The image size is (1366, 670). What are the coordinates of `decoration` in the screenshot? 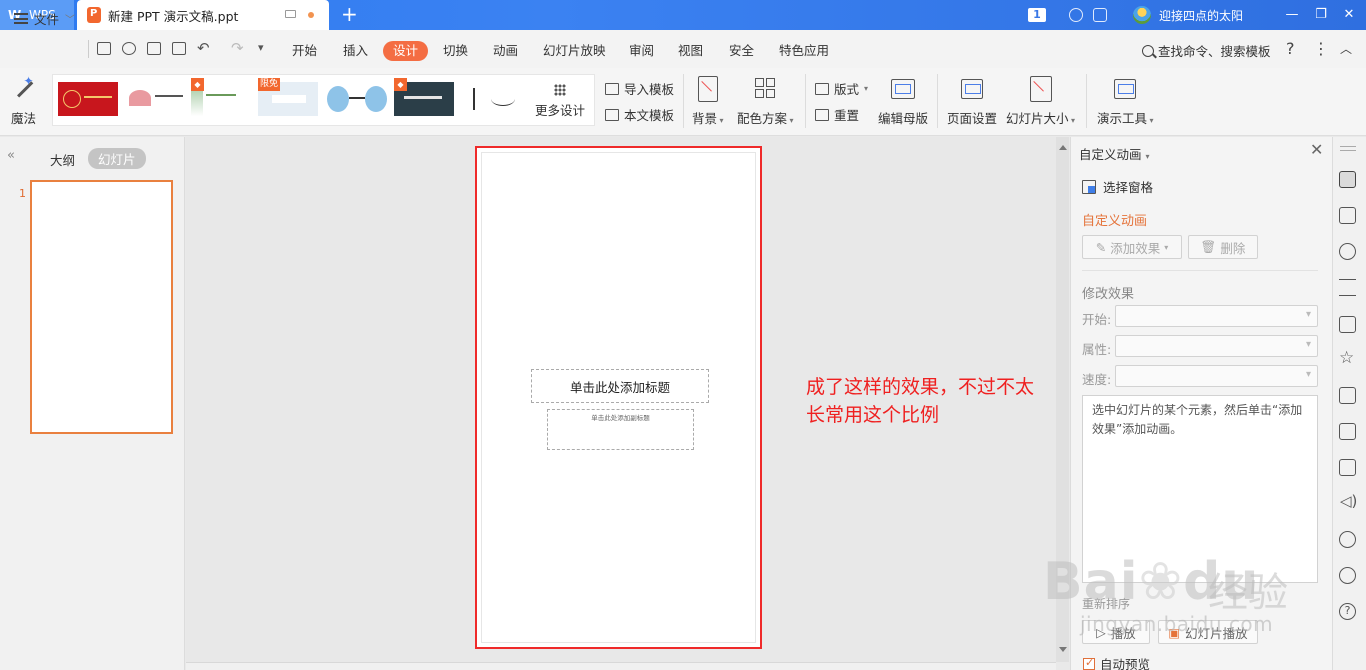 It's located at (169, 96).